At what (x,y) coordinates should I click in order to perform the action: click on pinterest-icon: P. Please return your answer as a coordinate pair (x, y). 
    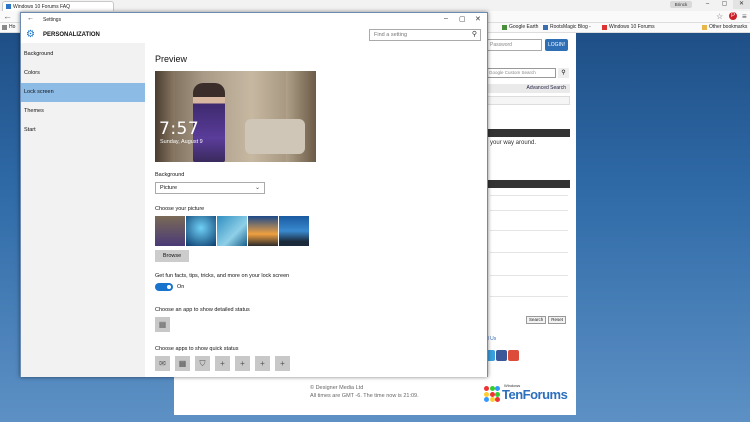
    Looking at the image, I should click on (733, 16).